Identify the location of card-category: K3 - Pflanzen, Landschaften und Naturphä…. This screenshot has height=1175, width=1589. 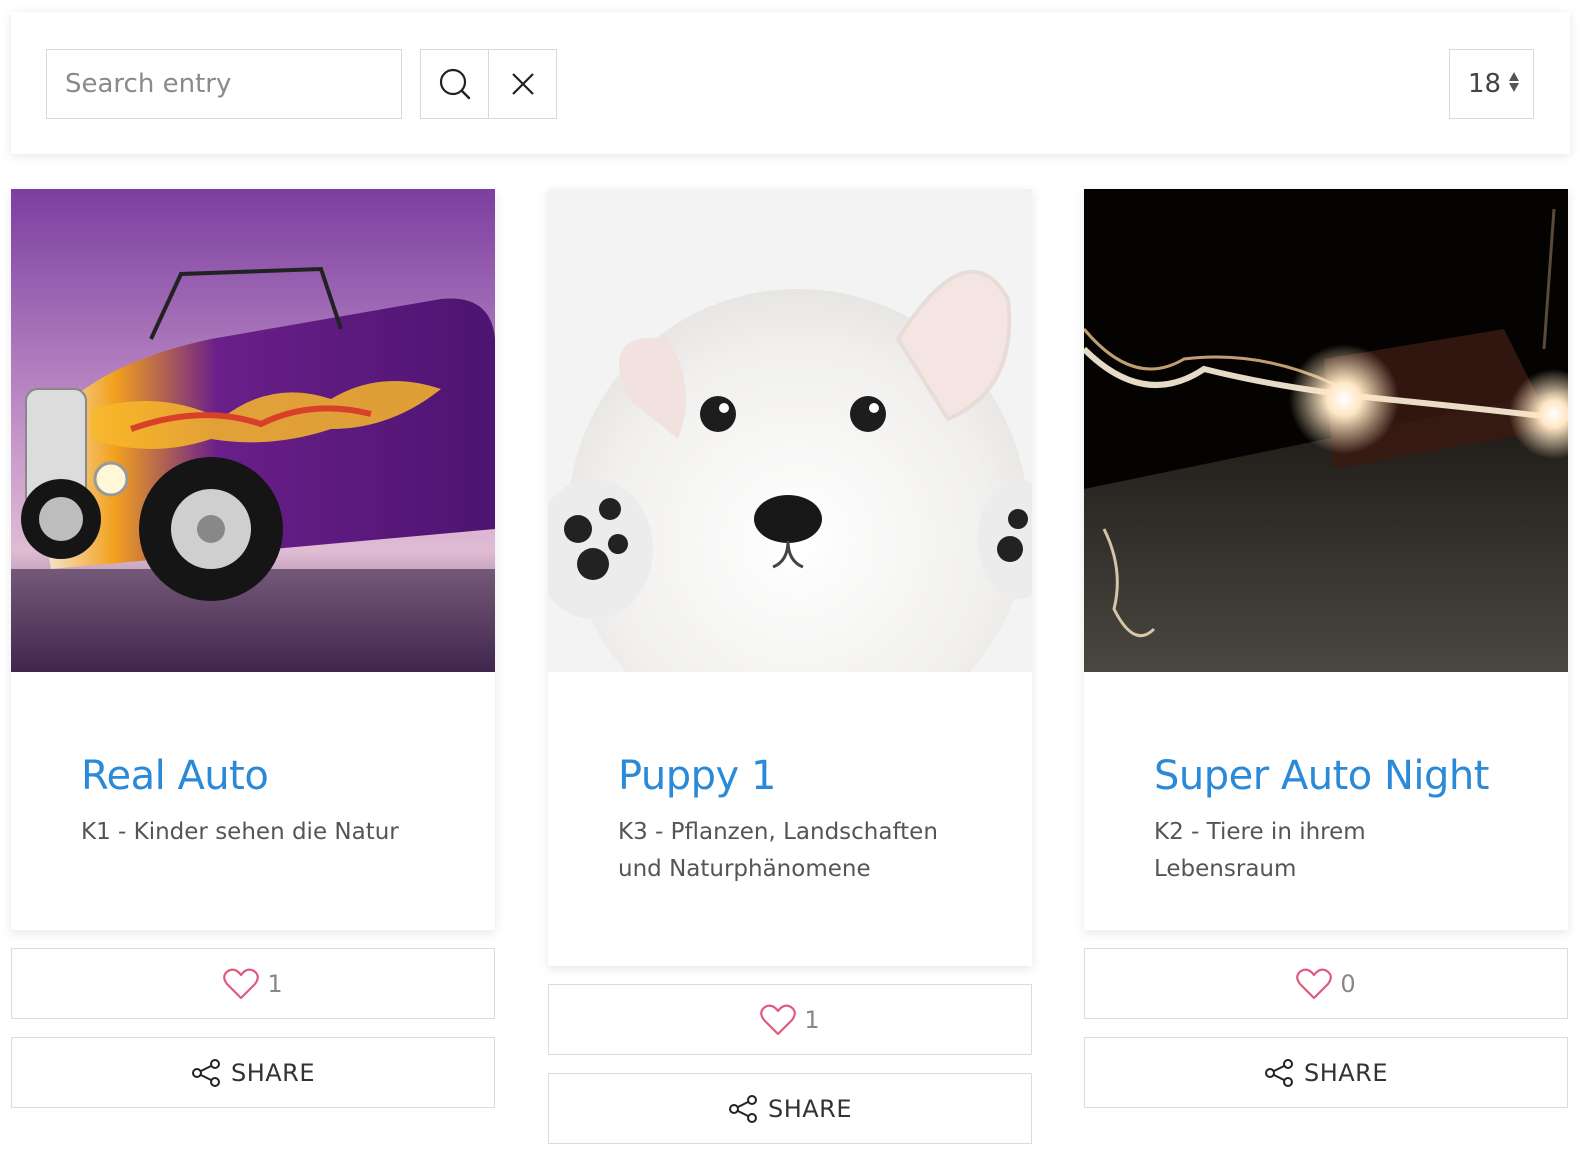
(778, 850).